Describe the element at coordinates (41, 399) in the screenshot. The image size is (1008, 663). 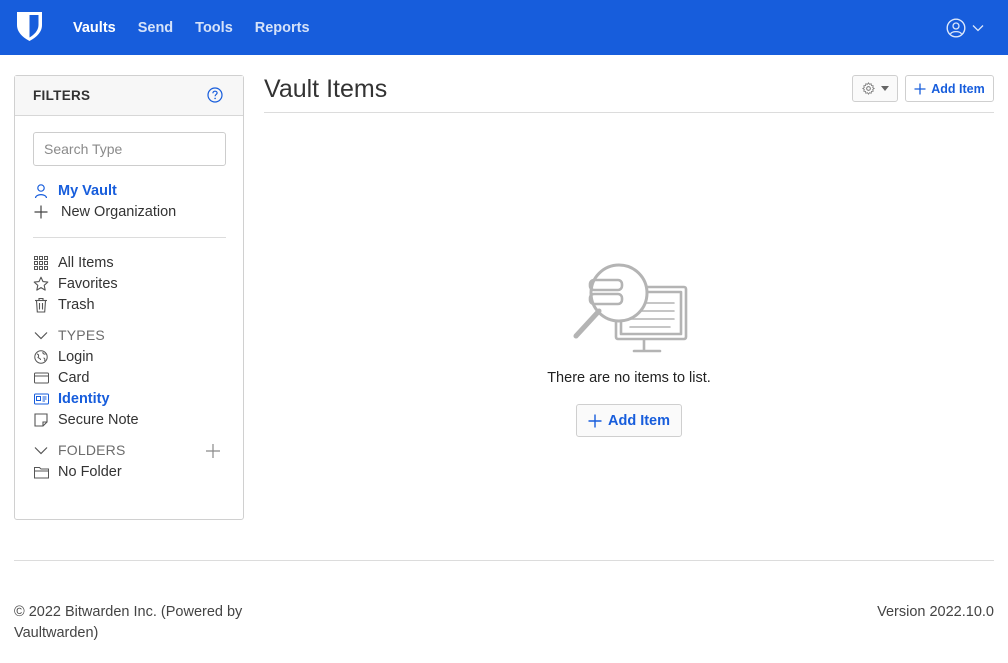
I see `id-card-icon` at that location.